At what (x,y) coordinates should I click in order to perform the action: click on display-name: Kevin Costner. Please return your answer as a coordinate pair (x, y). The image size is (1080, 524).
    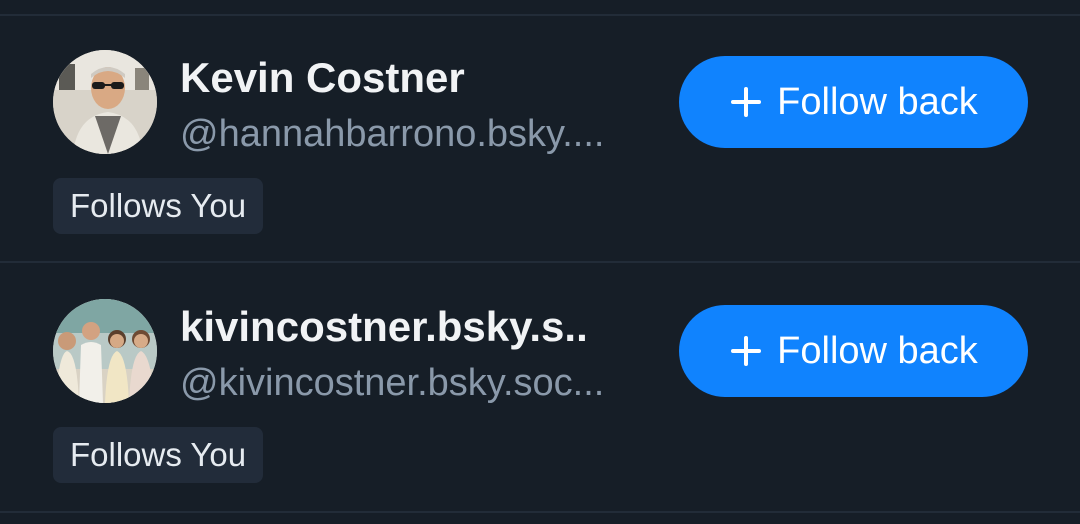
    Looking at the image, I should click on (322, 78).